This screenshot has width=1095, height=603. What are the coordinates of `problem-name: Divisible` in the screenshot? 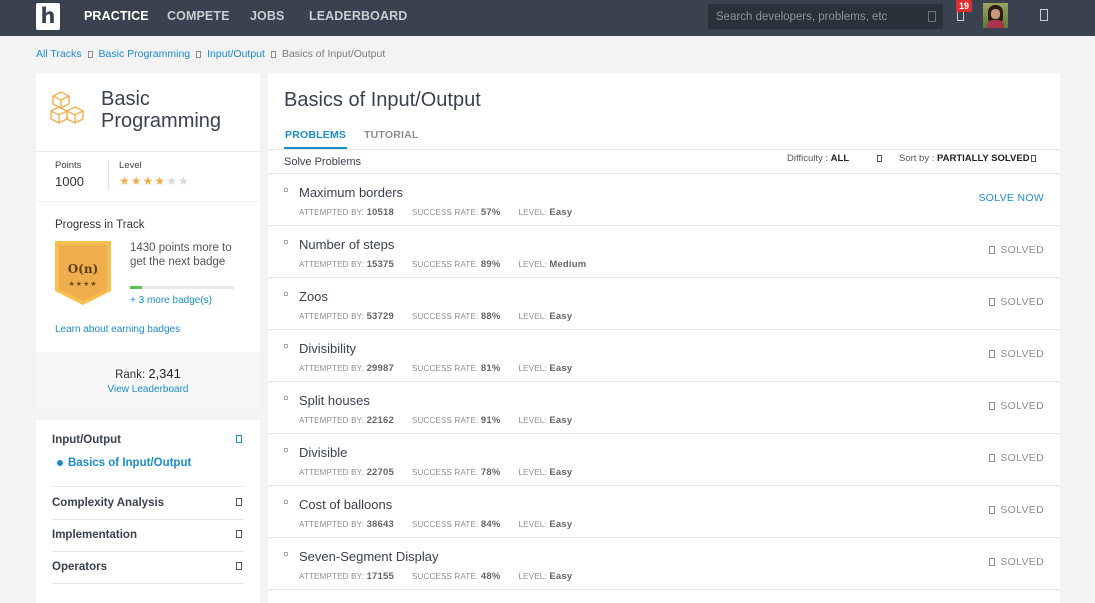 It's located at (323, 452).